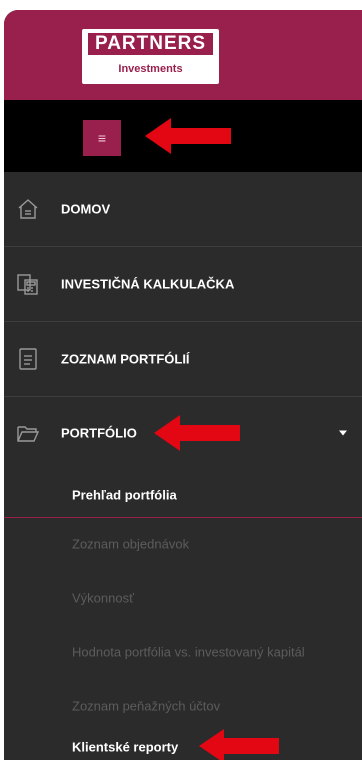 The height and width of the screenshot is (760, 362). I want to click on submenu-item-klientske-reporty: Klientské reporty, so click(183, 744).